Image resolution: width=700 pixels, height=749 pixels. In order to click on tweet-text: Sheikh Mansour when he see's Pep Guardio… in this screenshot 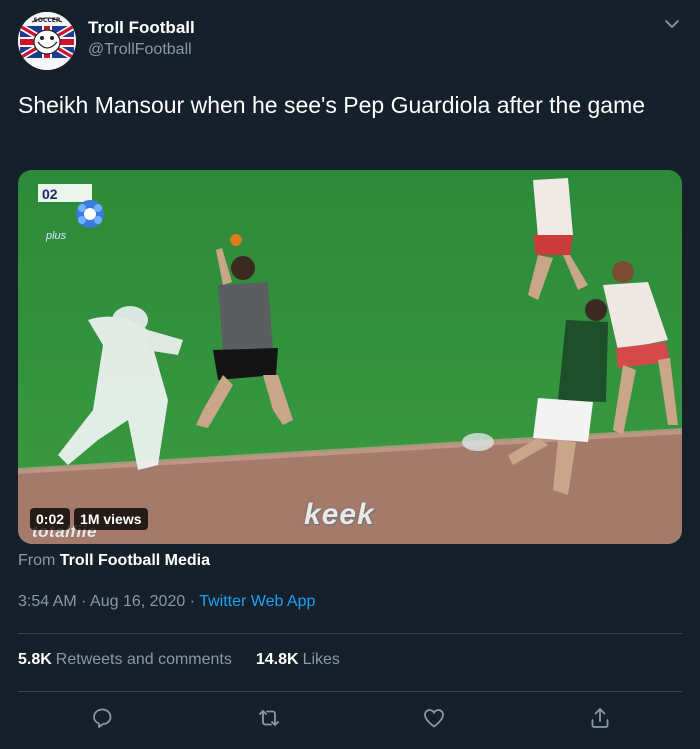, I will do `click(332, 105)`.